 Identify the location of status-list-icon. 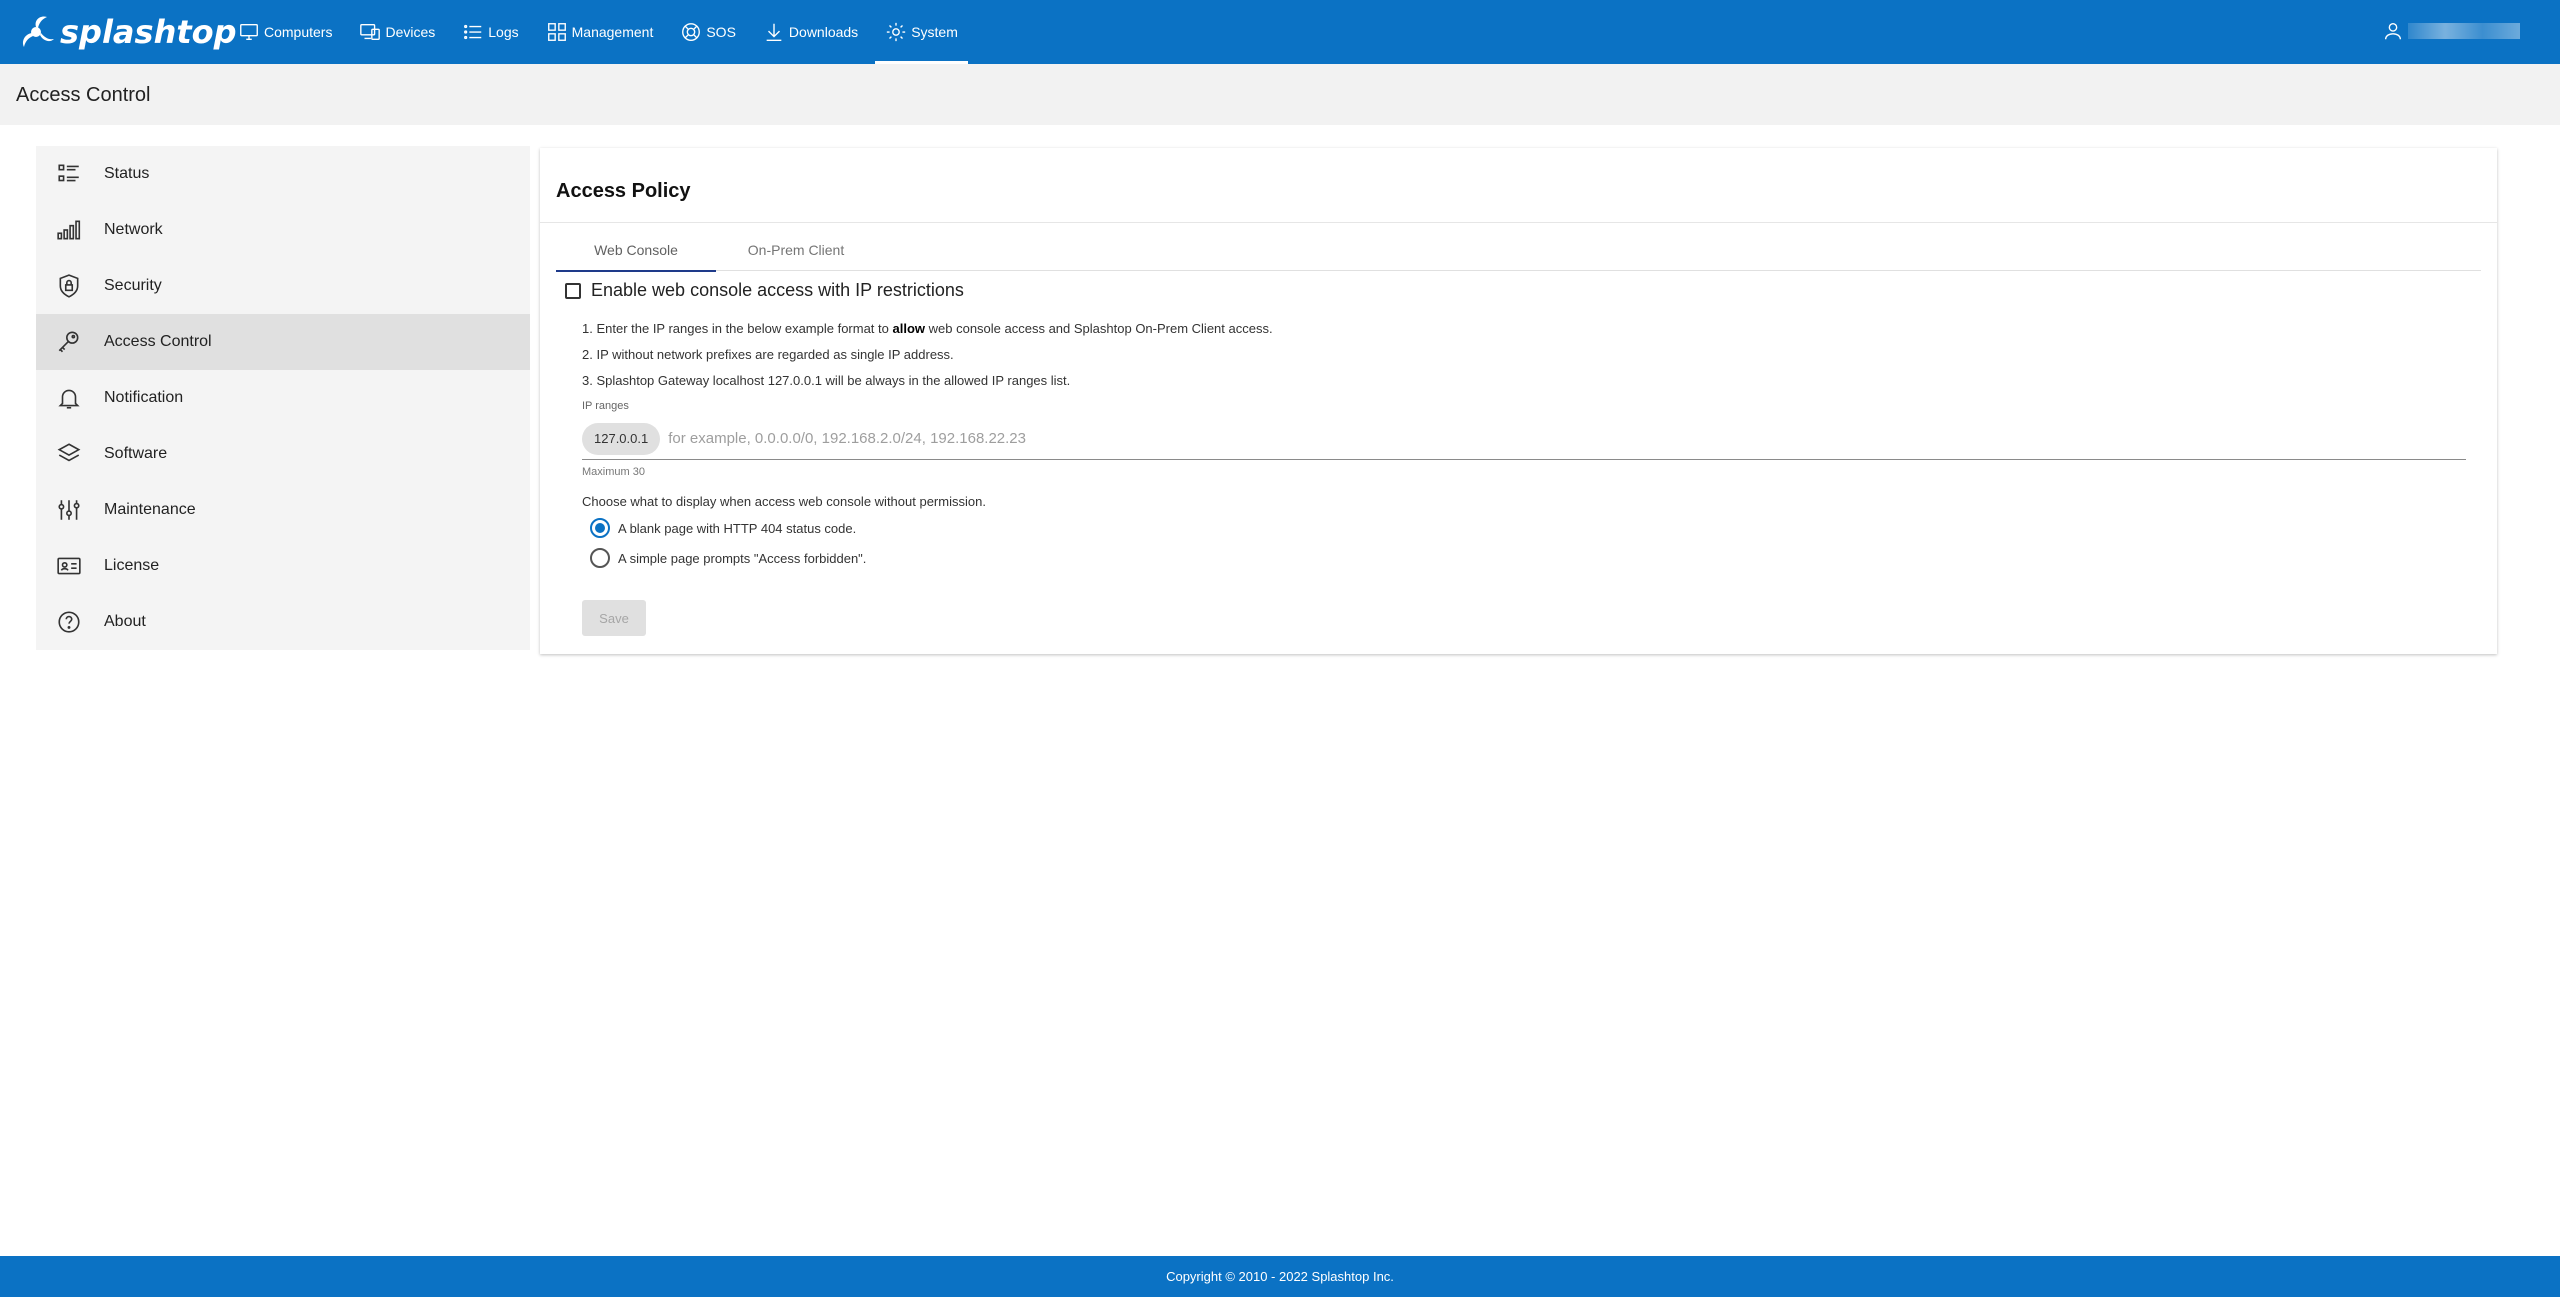
(68, 173).